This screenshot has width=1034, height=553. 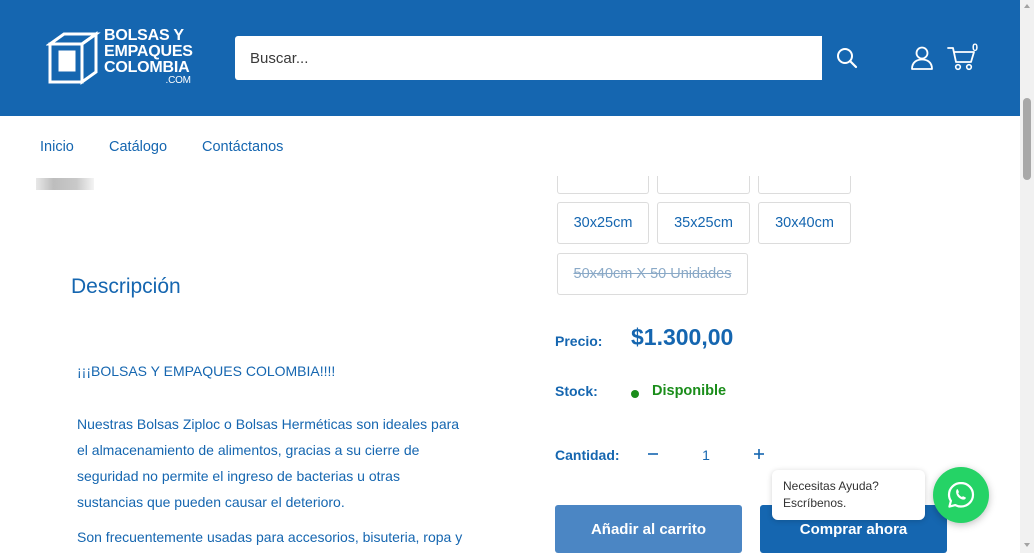 I want to click on site-logo: BOLSAS Y EMPAQUES COLOMBIA .COM, so click(x=121, y=58).